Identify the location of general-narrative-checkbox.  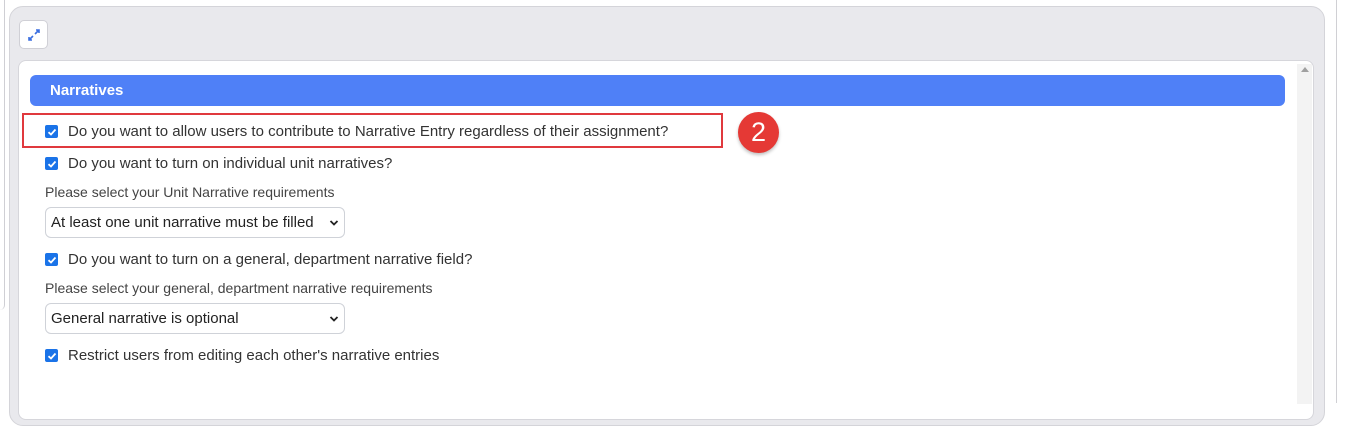
(51, 259).